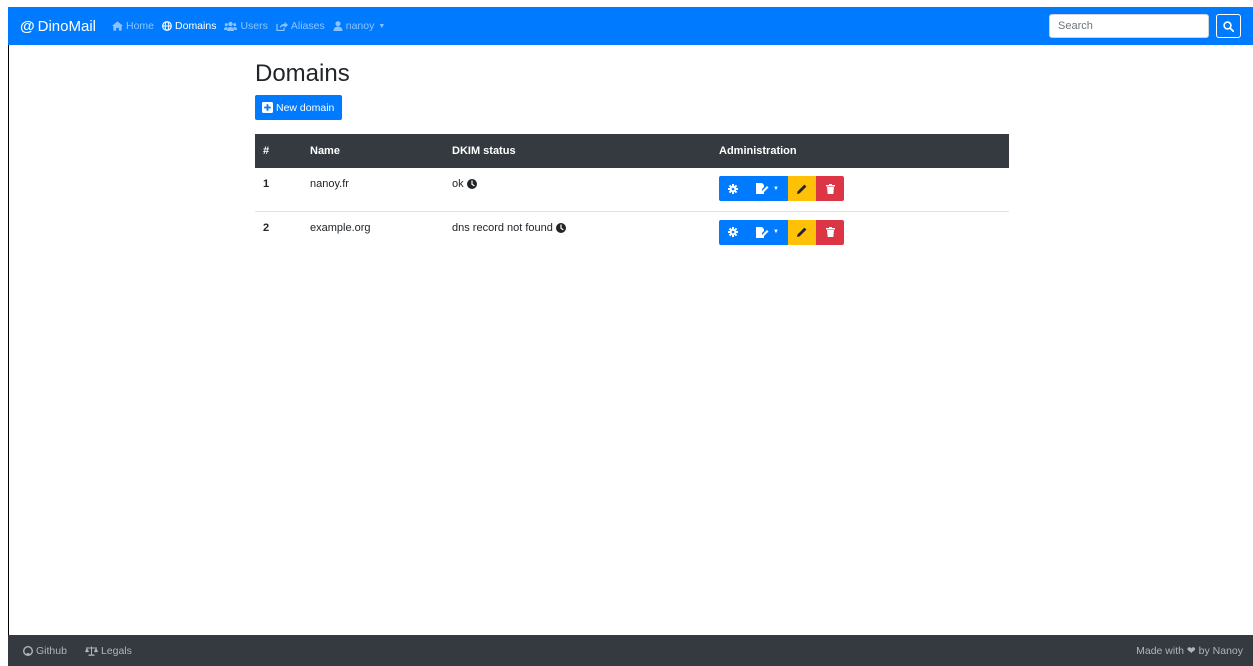  I want to click on github-link: Github, so click(49, 651).